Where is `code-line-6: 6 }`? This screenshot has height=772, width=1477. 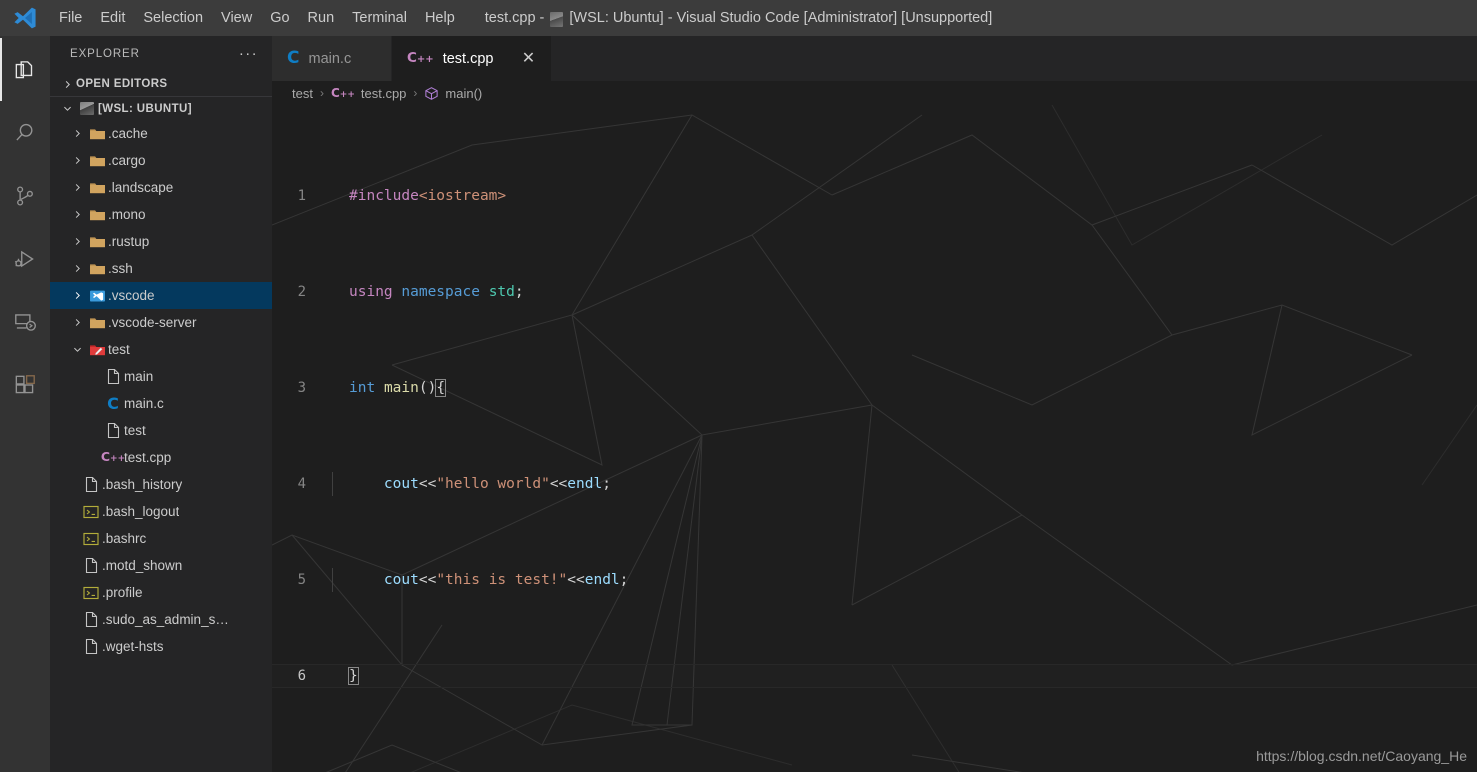
code-line-6: 6 } is located at coordinates (874, 676).